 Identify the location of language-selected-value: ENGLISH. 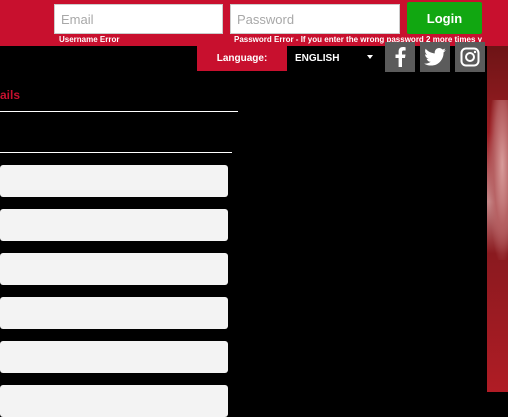
(317, 58).